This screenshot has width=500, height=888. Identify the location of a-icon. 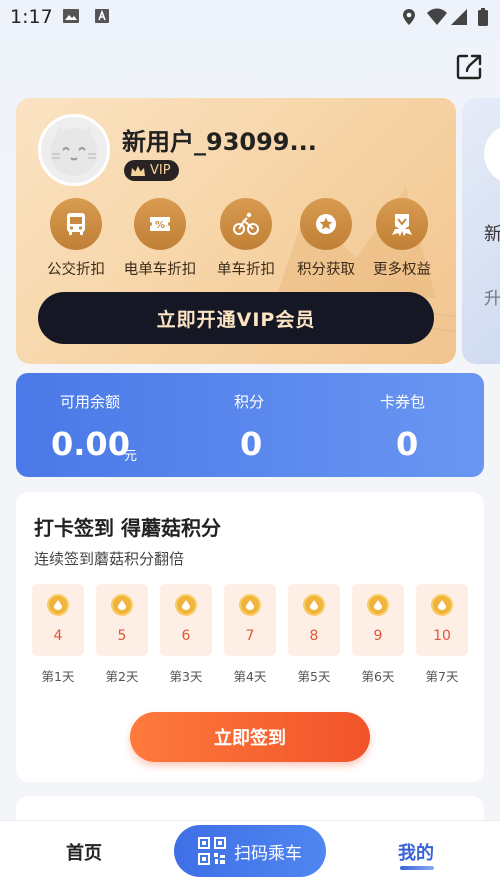
(102, 16).